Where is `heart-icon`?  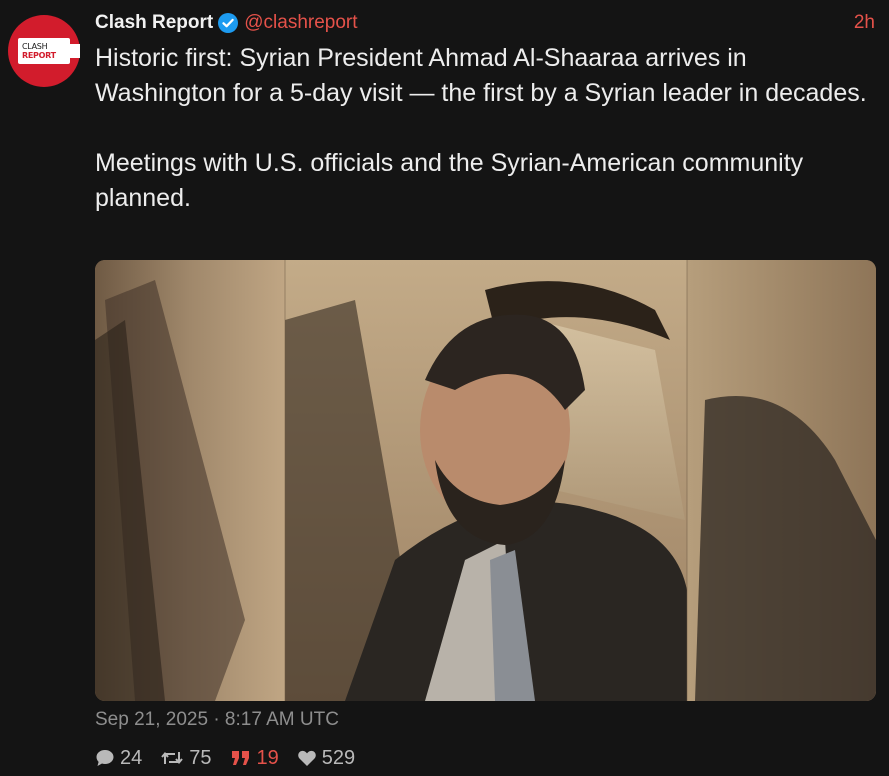
heart-icon is located at coordinates (306, 758).